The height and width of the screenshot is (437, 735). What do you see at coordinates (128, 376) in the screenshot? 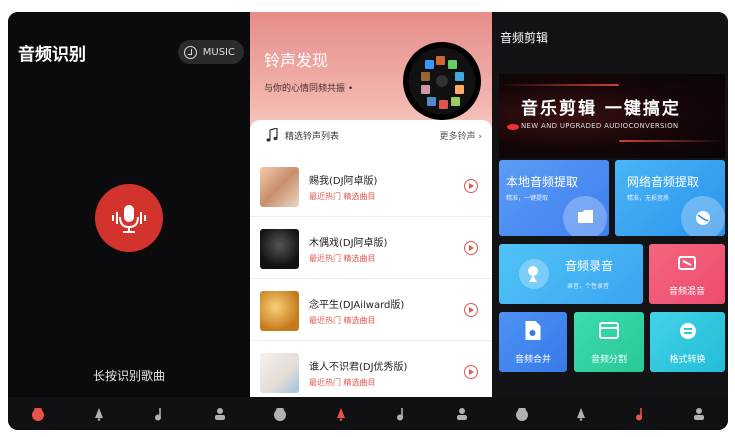
I see `press-to-recognize-hint: 长按识别歌曲` at bounding box center [128, 376].